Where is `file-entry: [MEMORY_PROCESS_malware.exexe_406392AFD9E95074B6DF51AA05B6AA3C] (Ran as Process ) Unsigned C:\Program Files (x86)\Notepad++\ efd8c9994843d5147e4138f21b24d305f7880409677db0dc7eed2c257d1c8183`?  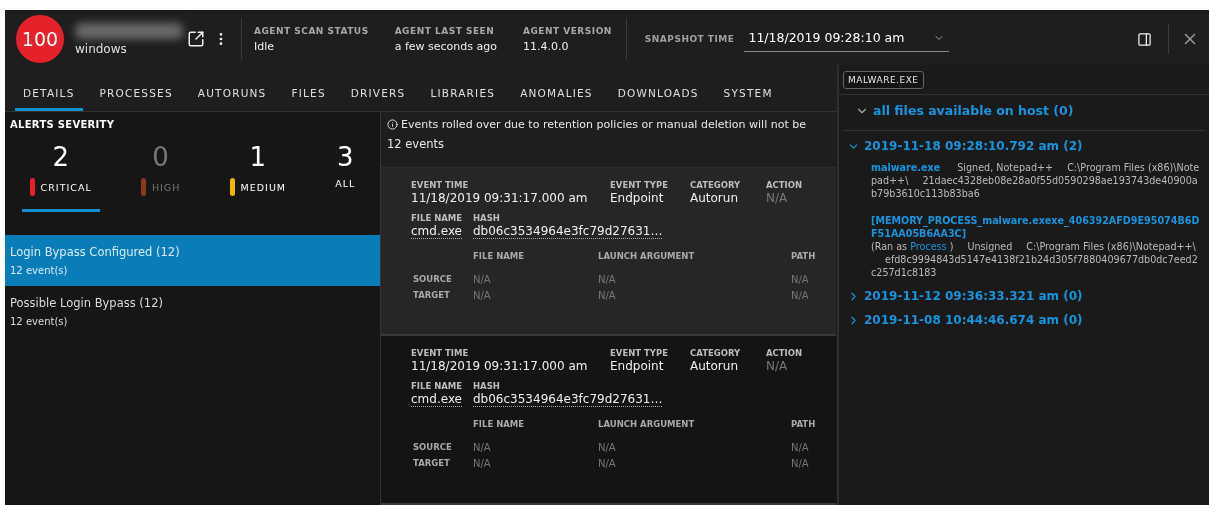 file-entry: [MEMORY_PROCESS_malware.exexe_406392AFD9E95074B6DF51AA05B6AA3C] (Ran as Process ) Unsigned C:\Program Files (x86)\Notepad++\ efd8c9994843d5147e4138f21b24d305f7880409677db0dc7eed2c257d1c8183 is located at coordinates (1036, 246).